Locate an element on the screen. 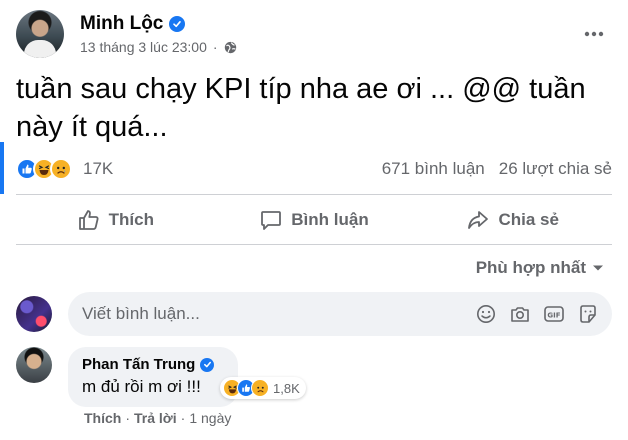 The image size is (628, 440). comment-actions: Thích · Trả lời · 1 ngày is located at coordinates (157, 418).